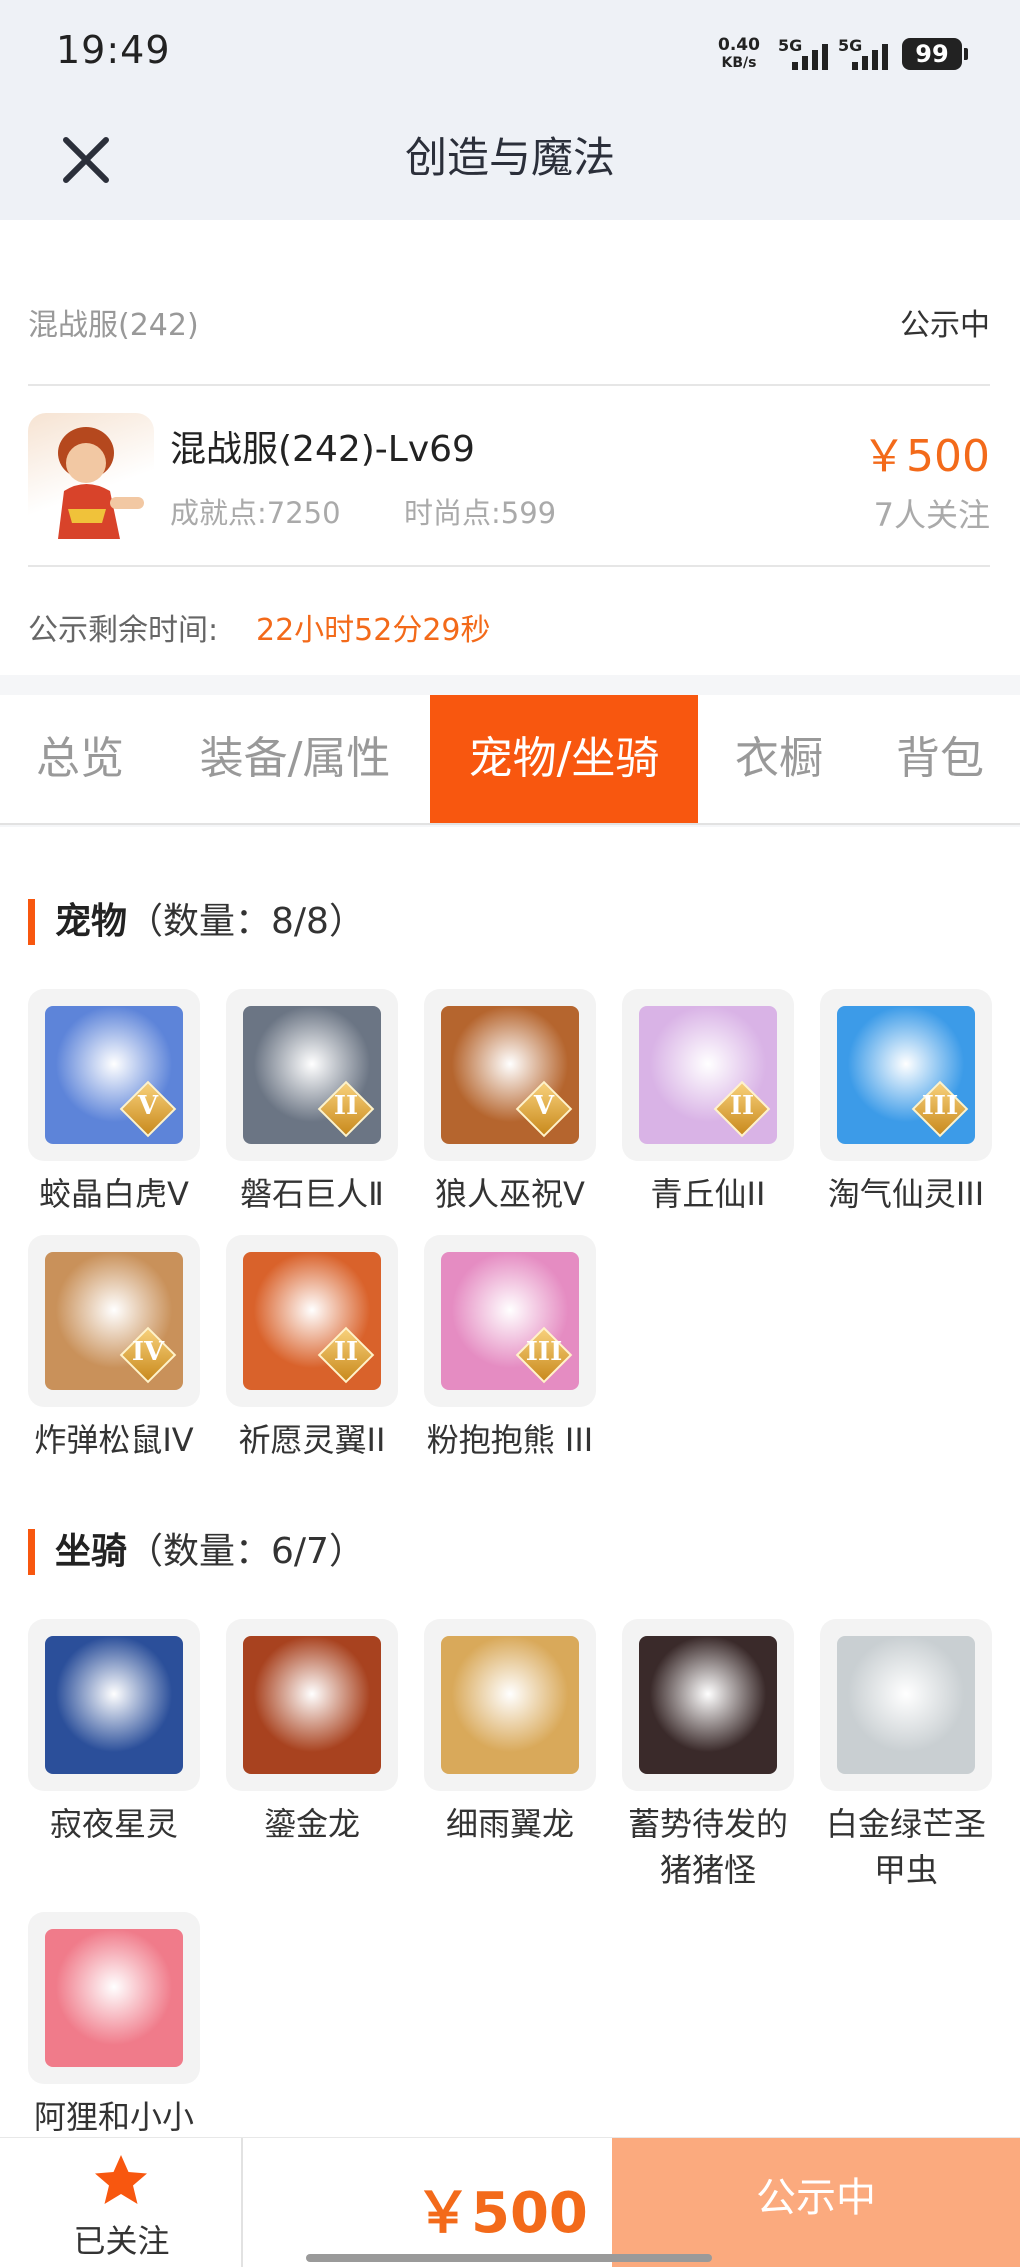 This screenshot has height=2267, width=1020. Describe the element at coordinates (255, 513) in the screenshot. I see `achievement-points: 成就点:7250` at that location.